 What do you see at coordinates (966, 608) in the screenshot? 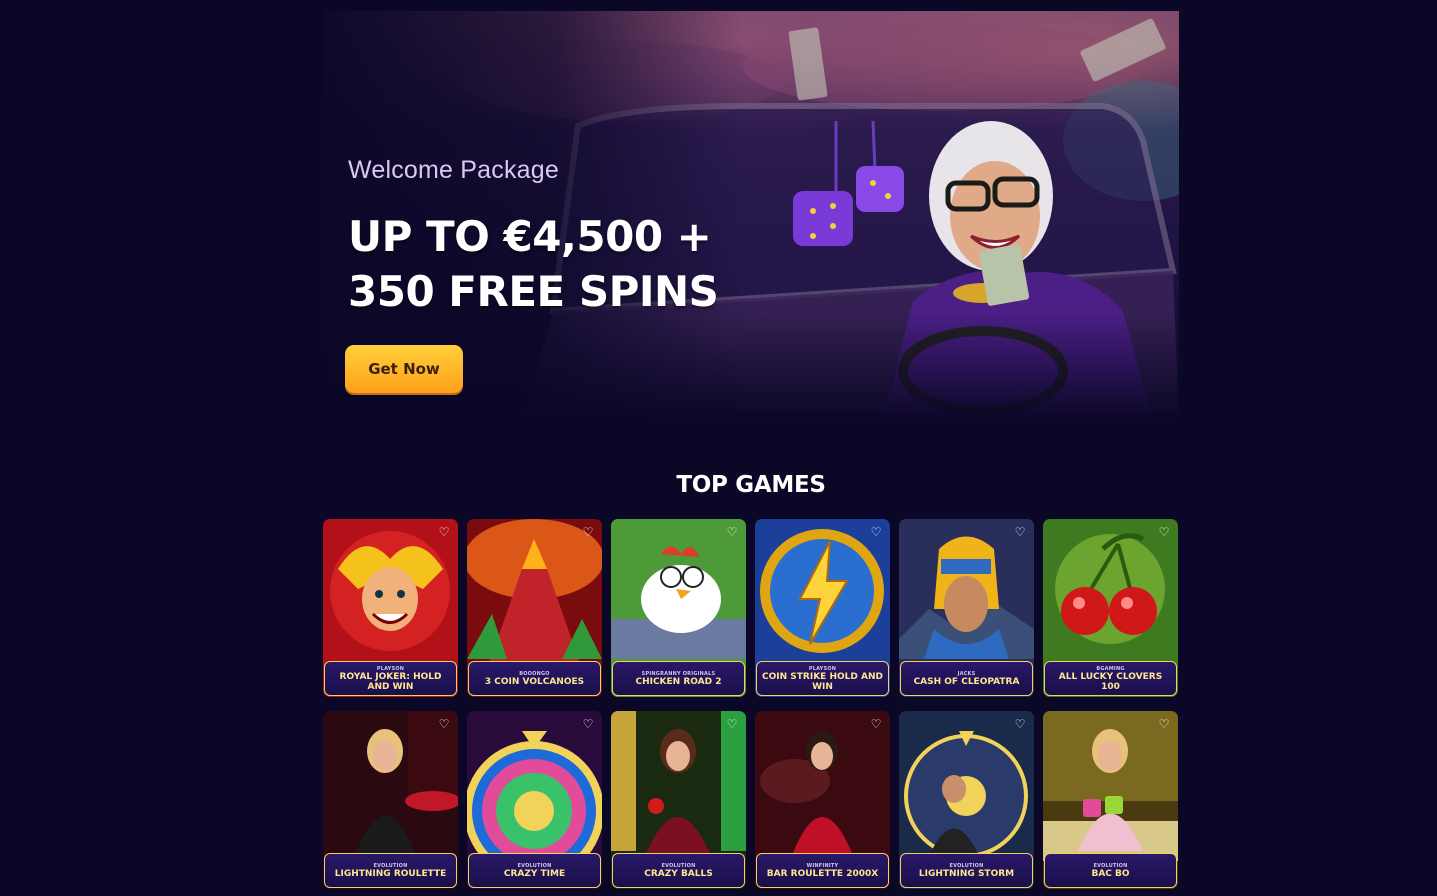
I see `game-card: ♡ JACKS CASH OF CLEOPATRA` at bounding box center [966, 608].